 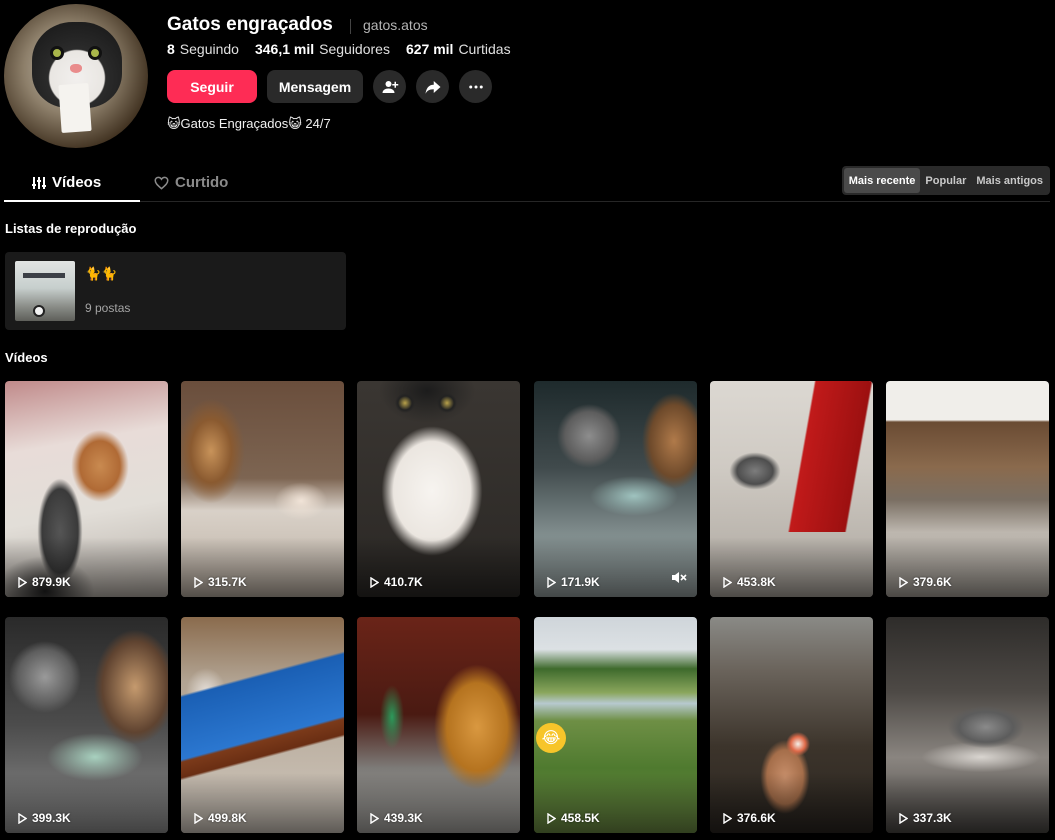 I want to click on following-label: Seguindo, so click(x=209, y=49).